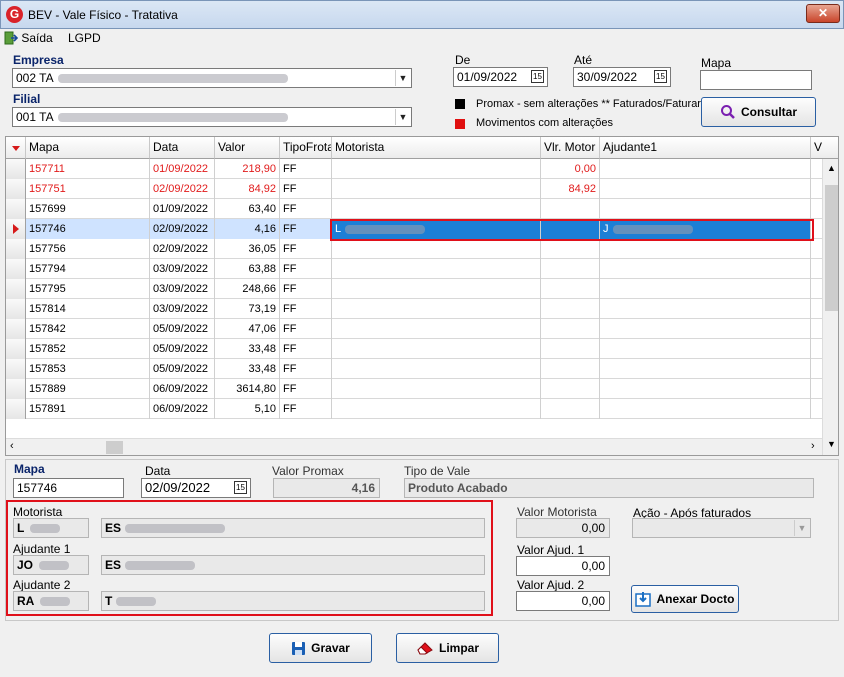  Describe the element at coordinates (247, 409) in the screenshot. I see `cell-valor: 5,10` at that location.